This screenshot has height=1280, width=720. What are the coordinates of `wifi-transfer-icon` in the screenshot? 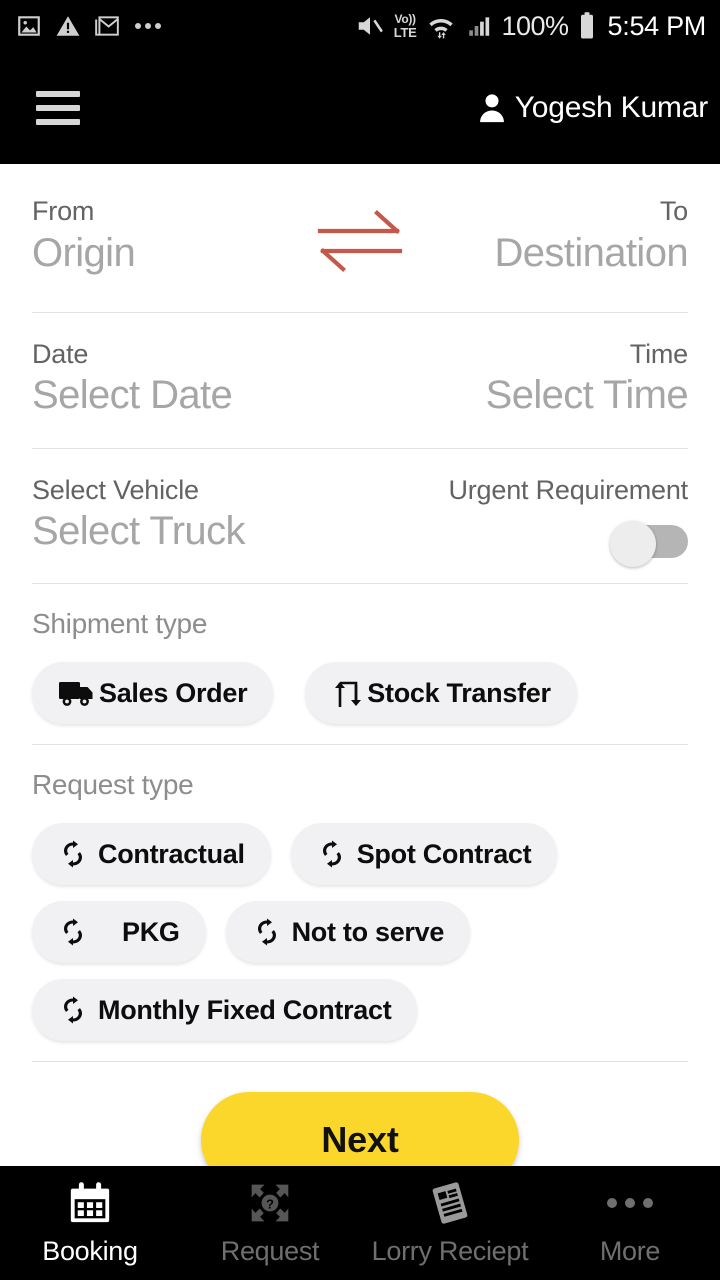 It's located at (441, 29).